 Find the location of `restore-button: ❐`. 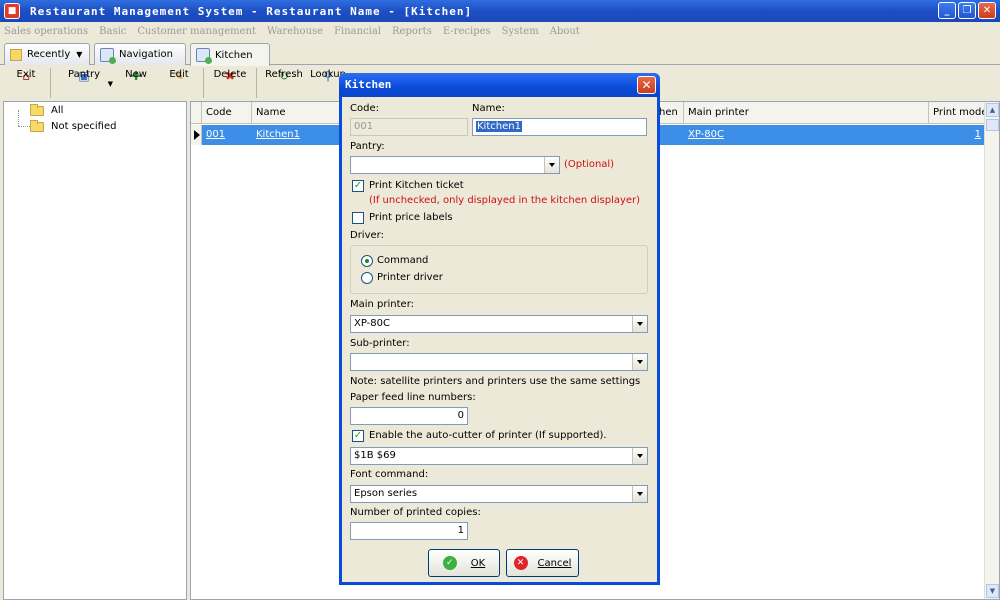

restore-button: ❐ is located at coordinates (967, 10).